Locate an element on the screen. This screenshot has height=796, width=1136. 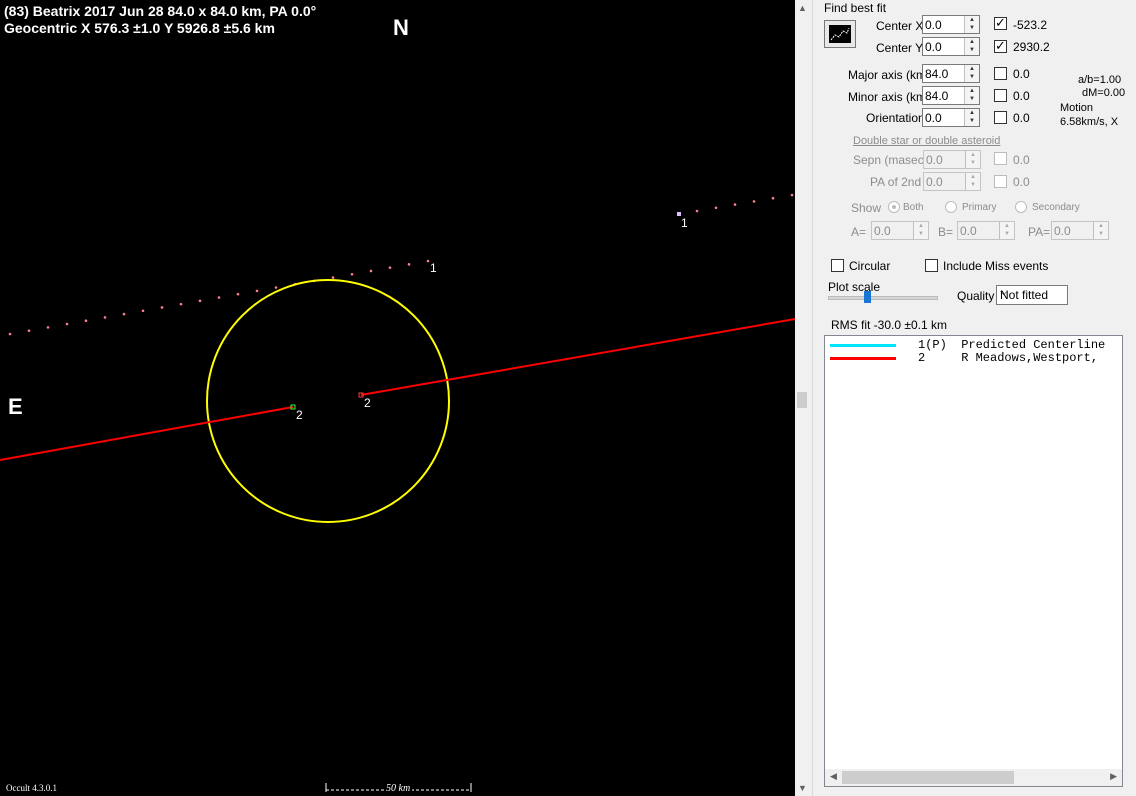
vertical-scrollbar: ▲ ▼ is located at coordinates (804, 398).